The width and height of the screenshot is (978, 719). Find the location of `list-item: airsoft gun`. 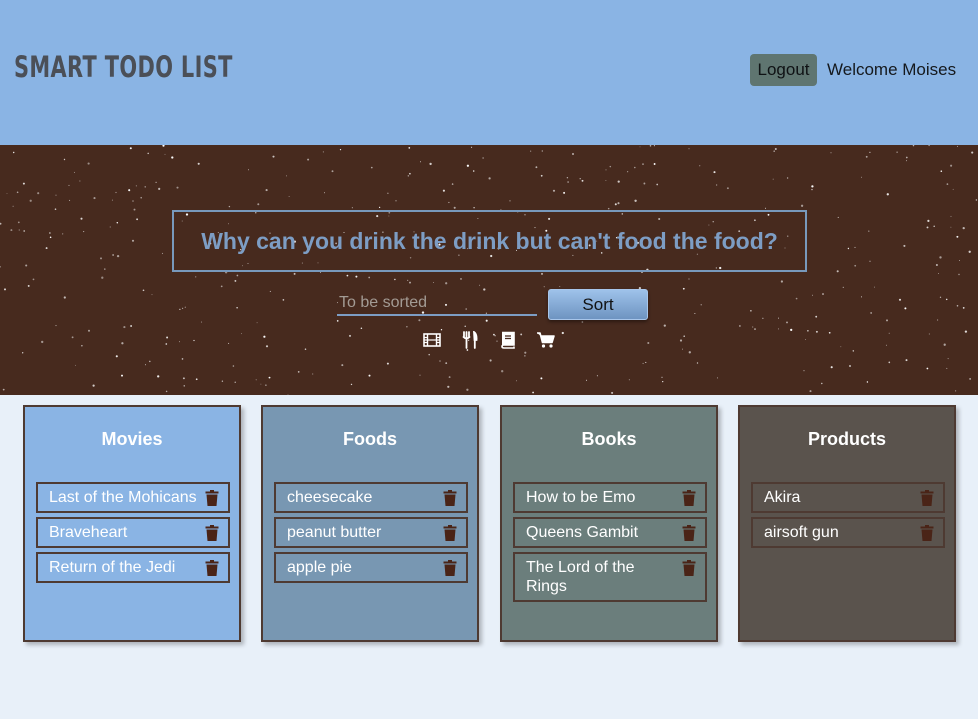

list-item: airsoft gun is located at coordinates (848, 532).